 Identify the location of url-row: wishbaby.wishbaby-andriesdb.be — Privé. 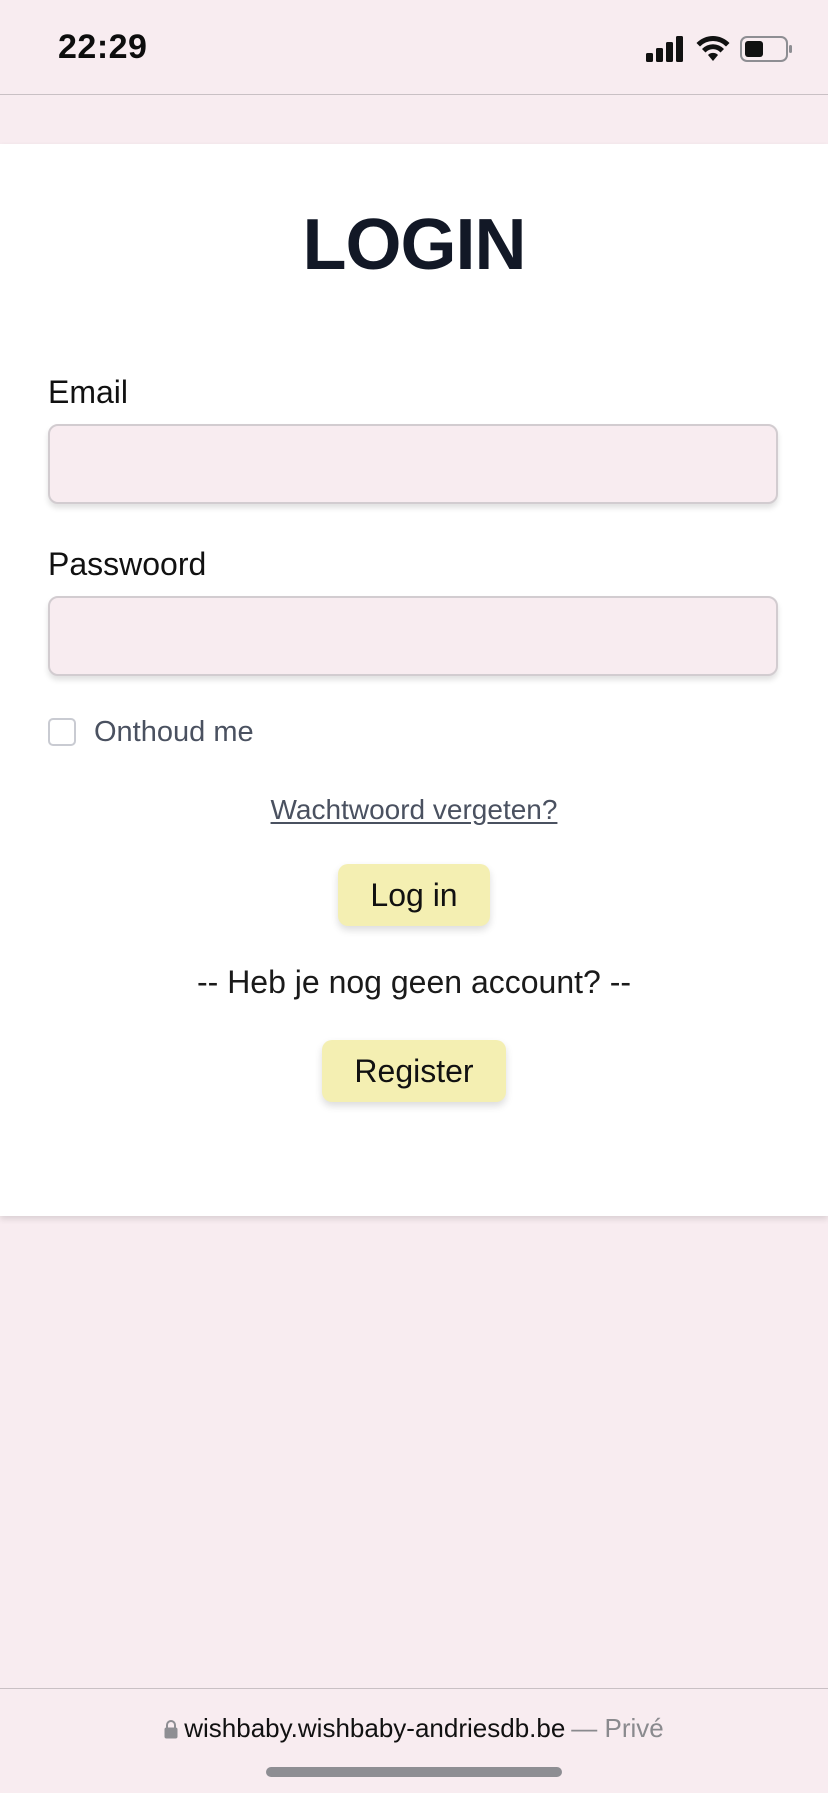
(414, 1728).